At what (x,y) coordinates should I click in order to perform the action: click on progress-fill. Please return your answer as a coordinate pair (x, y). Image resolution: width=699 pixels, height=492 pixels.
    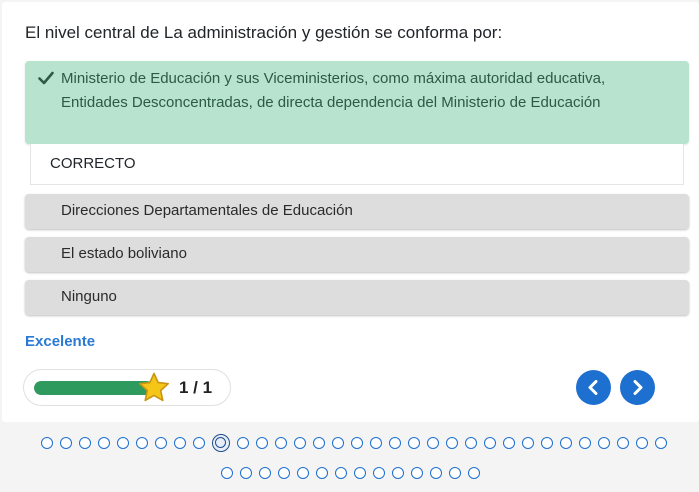
    Looking at the image, I should click on (94, 388).